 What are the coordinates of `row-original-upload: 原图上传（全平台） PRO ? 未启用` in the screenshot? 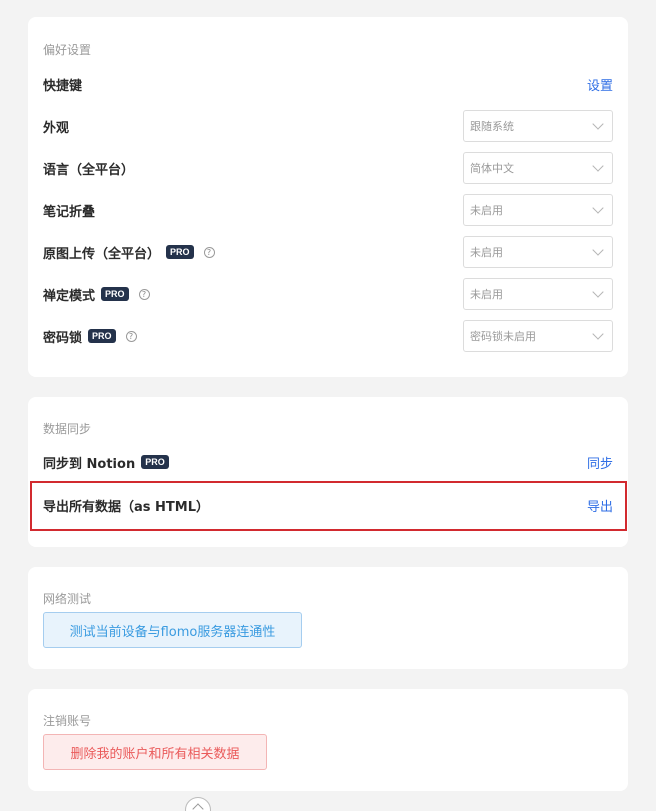 It's located at (328, 252).